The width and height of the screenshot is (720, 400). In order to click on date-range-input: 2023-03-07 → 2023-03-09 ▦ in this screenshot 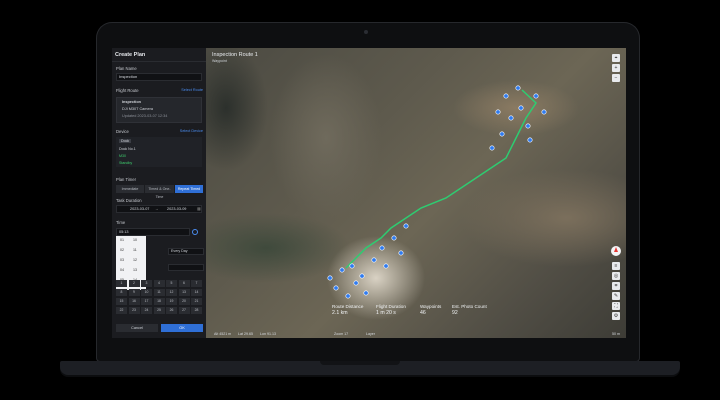, I will do `click(159, 209)`.